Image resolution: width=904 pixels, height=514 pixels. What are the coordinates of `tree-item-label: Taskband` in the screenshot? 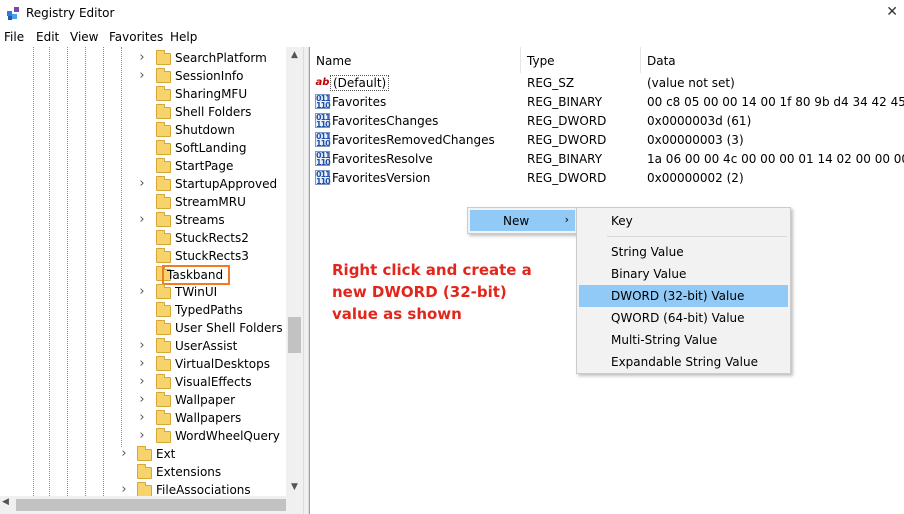 It's located at (196, 275).